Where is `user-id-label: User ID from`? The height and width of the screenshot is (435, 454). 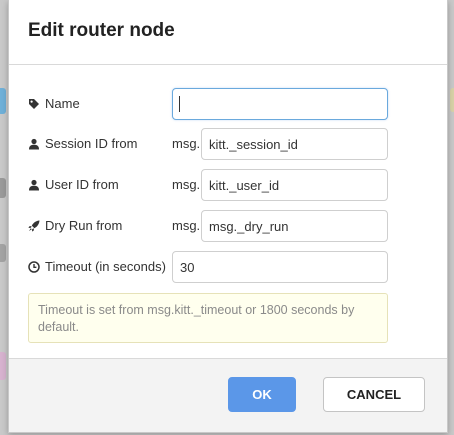 user-id-label: User ID from is located at coordinates (73, 185).